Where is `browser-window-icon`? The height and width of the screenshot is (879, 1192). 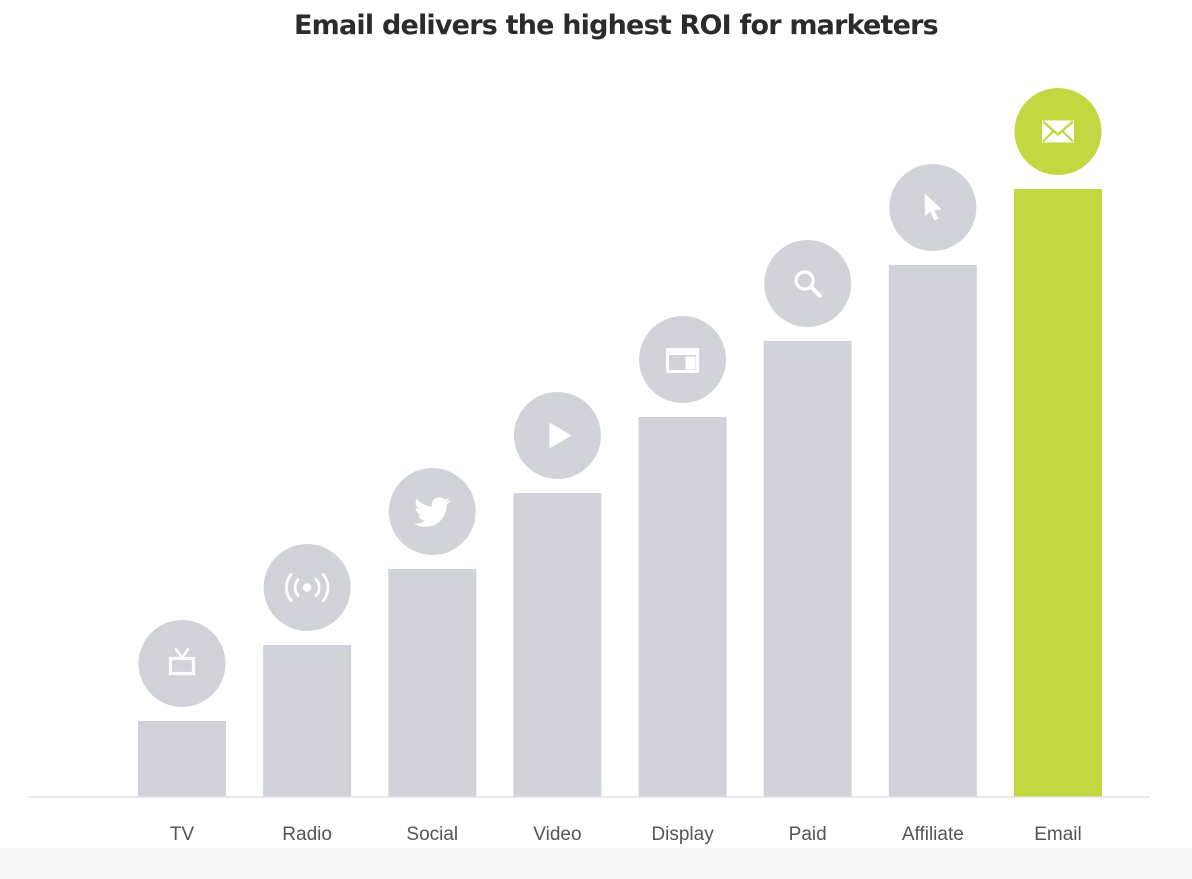
browser-window-icon is located at coordinates (683, 359).